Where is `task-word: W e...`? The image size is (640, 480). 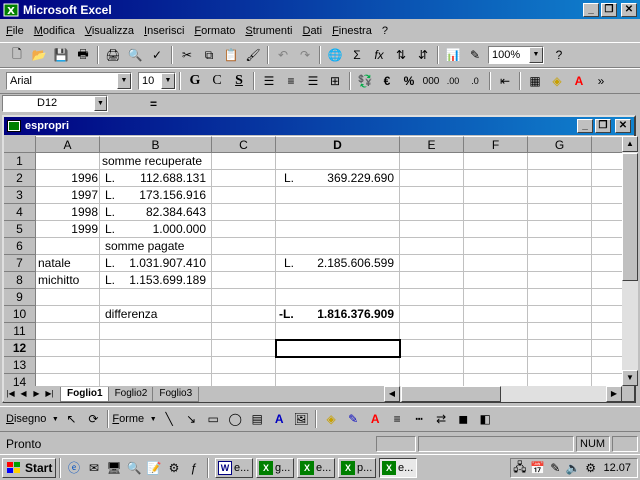
task-word: W e... is located at coordinates (234, 467).